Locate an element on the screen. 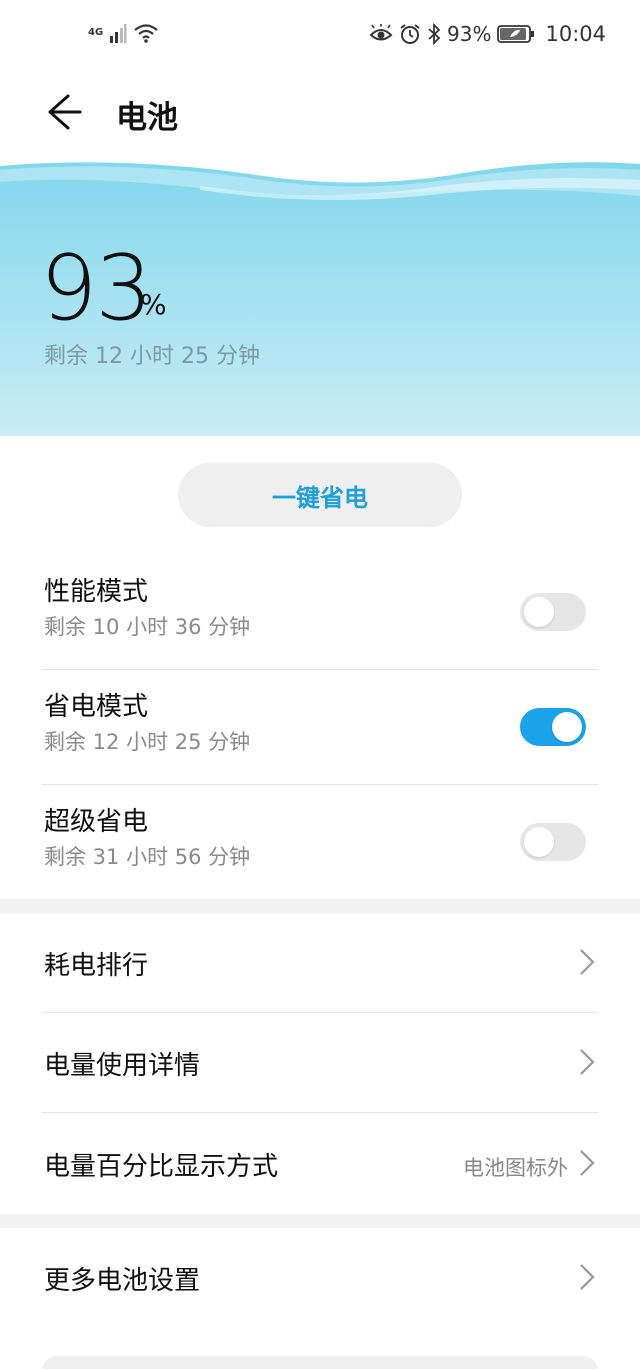 This screenshot has width=640, height=1369. mode-remaining: 剩余 10 小时 36 分钟 is located at coordinates (147, 627).